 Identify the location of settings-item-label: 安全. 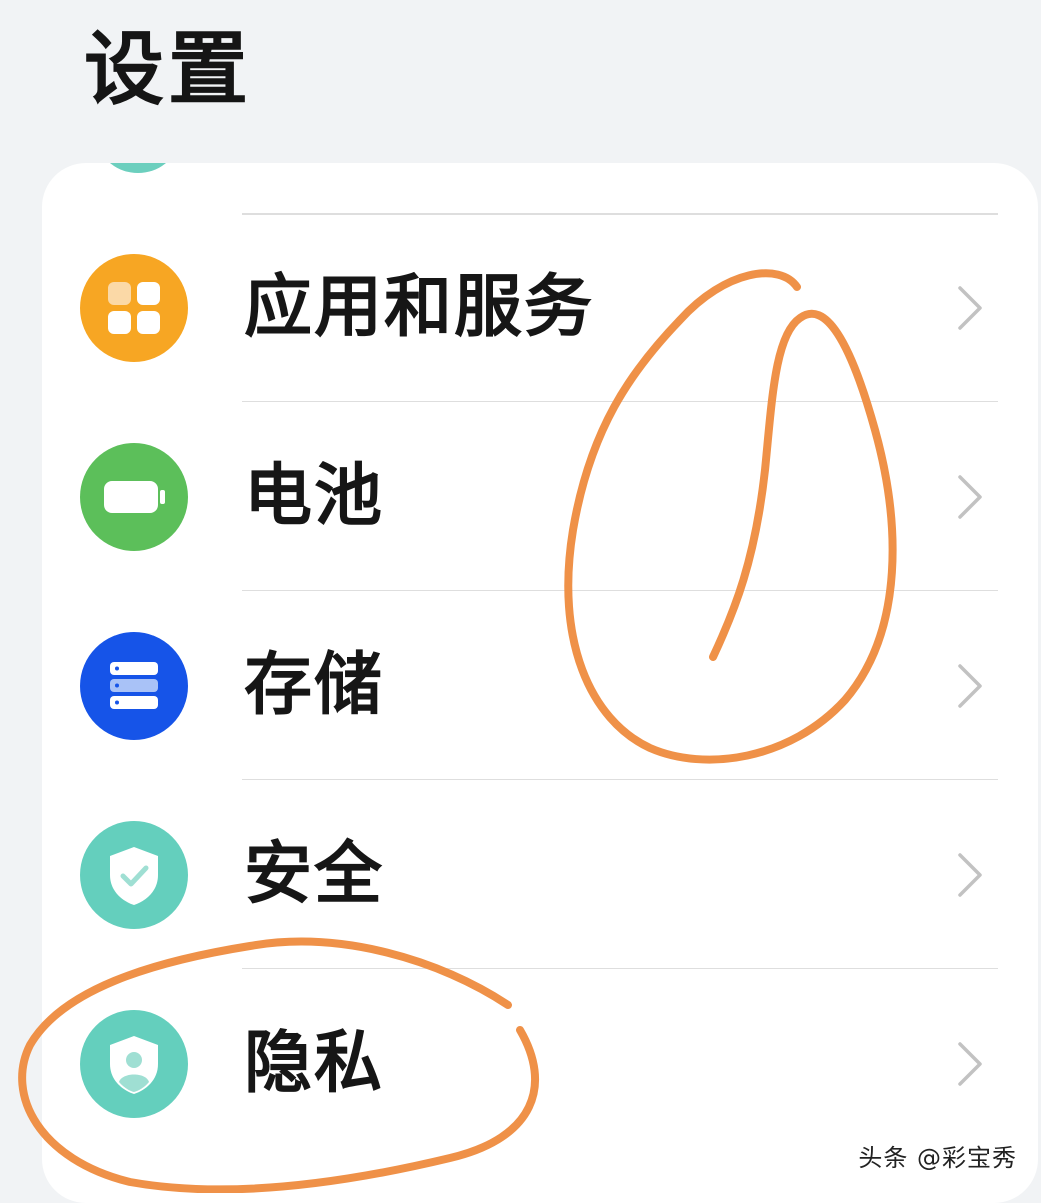
(314, 874).